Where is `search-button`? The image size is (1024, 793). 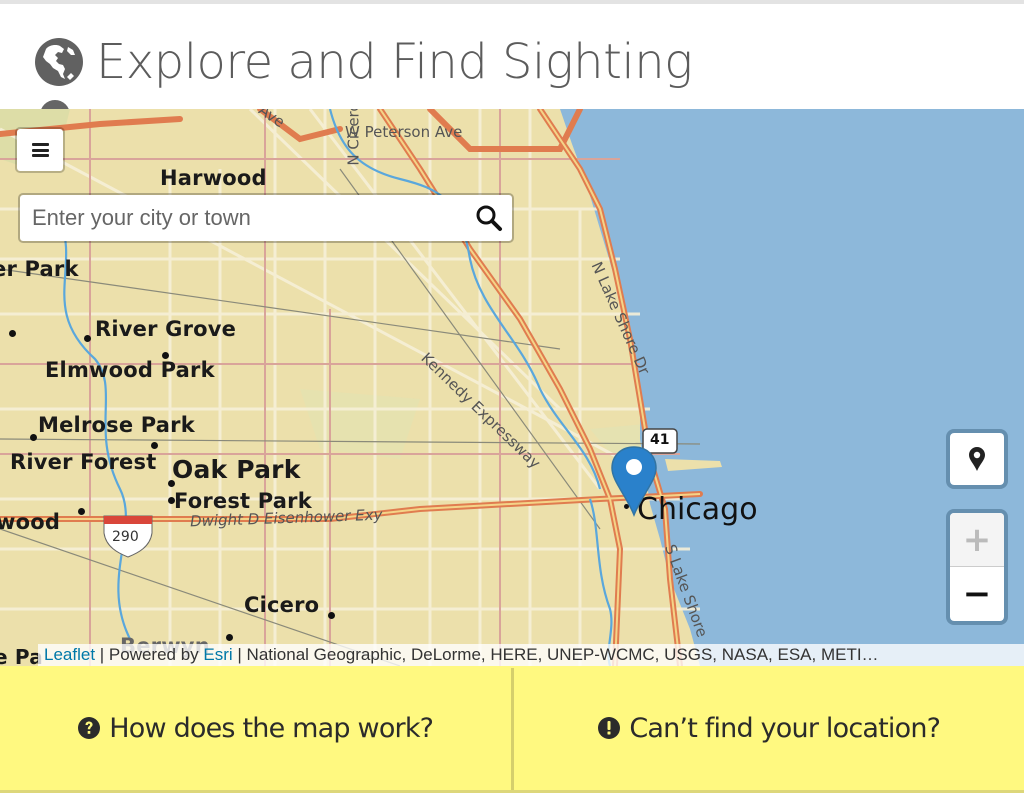
search-button is located at coordinates (489, 218).